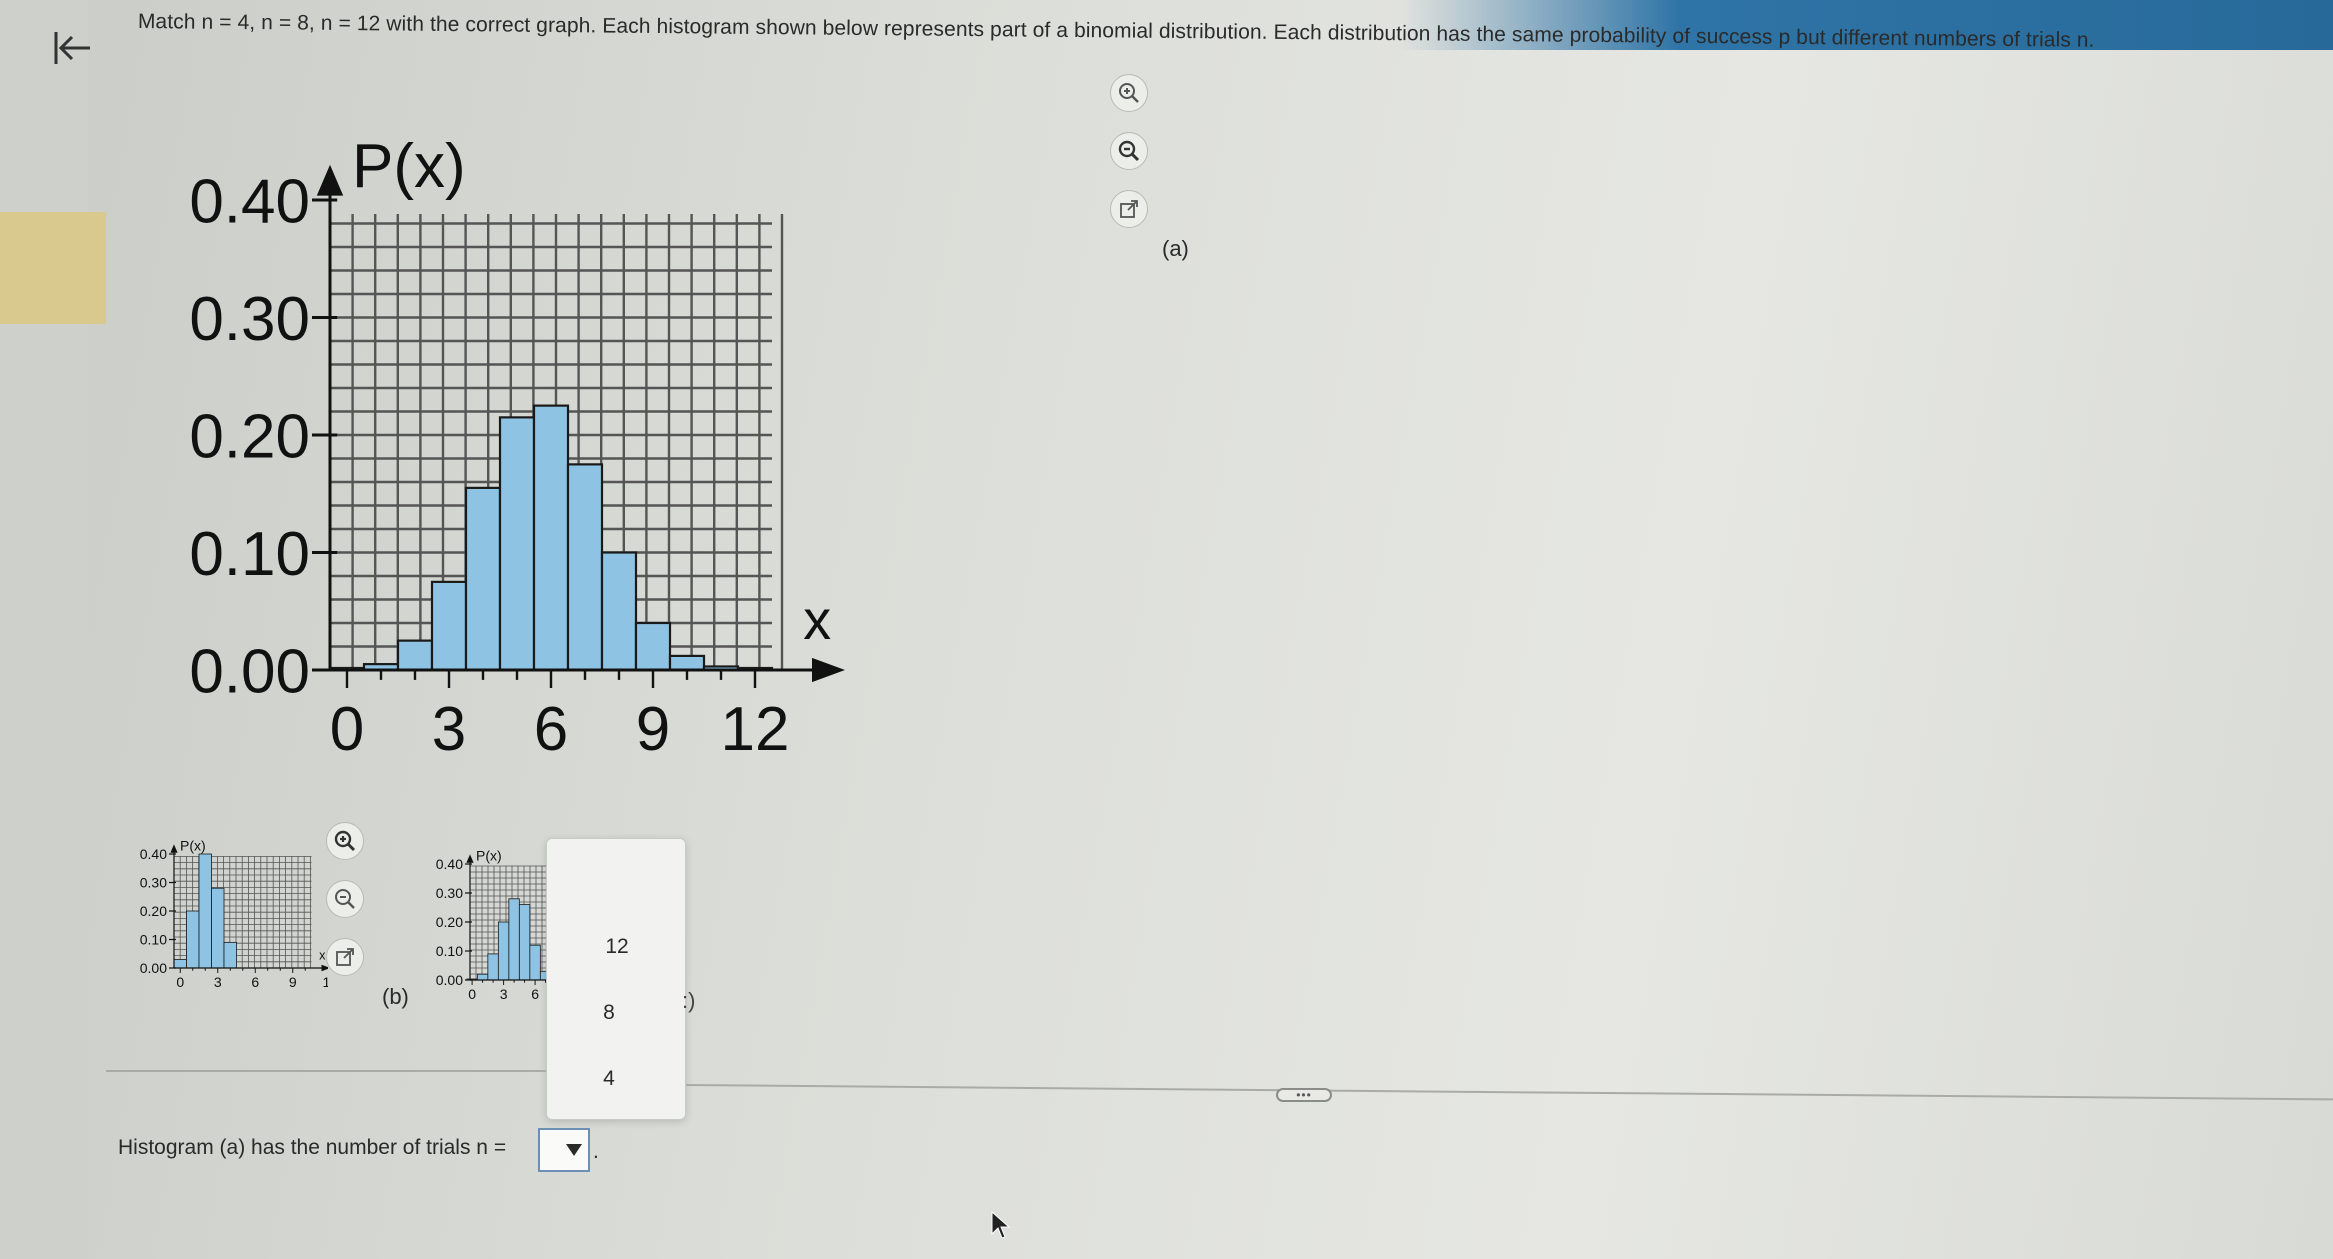  Describe the element at coordinates (616, 979) in the screenshot. I see `dropdown-options-popup: 12 8 4` at that location.